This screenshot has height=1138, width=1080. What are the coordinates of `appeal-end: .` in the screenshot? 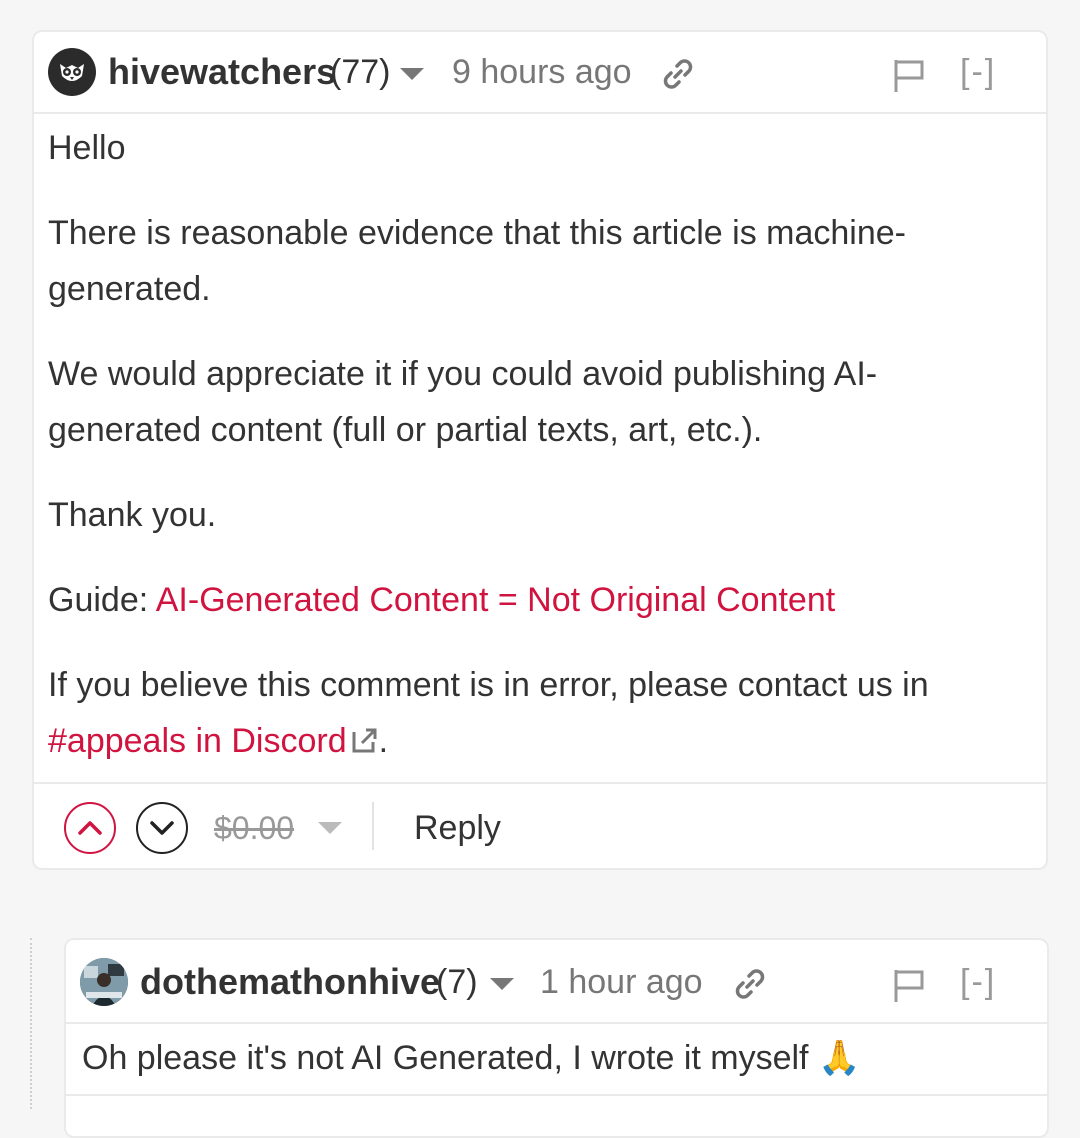 It's located at (383, 741).